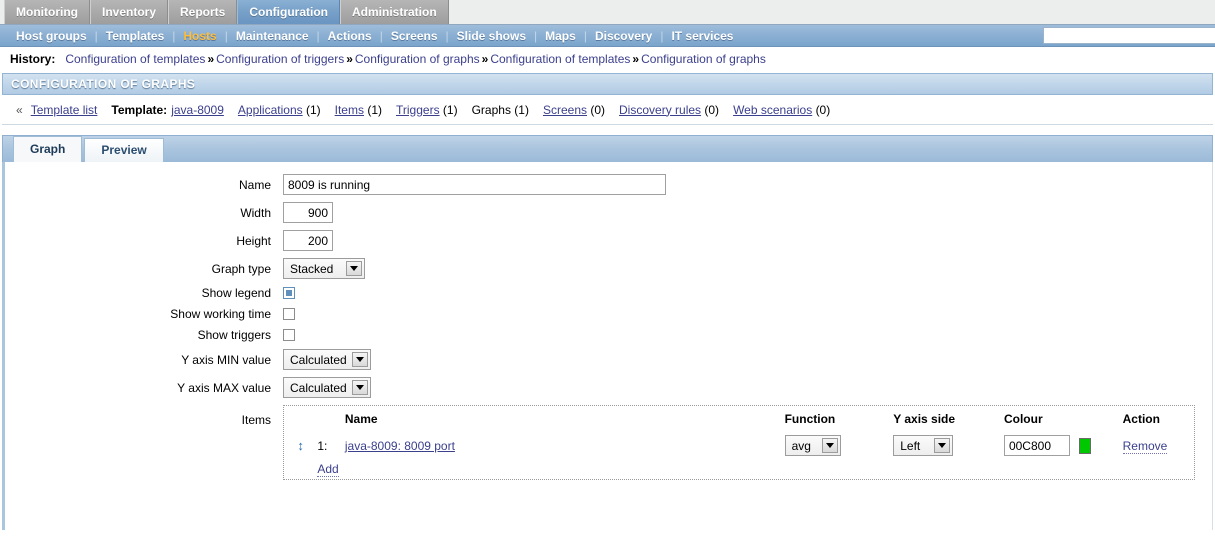 This screenshot has height=547, width=1215. What do you see at coordinates (199, 36) in the screenshot?
I see `sub-nav-item-hosts: Hosts` at bounding box center [199, 36].